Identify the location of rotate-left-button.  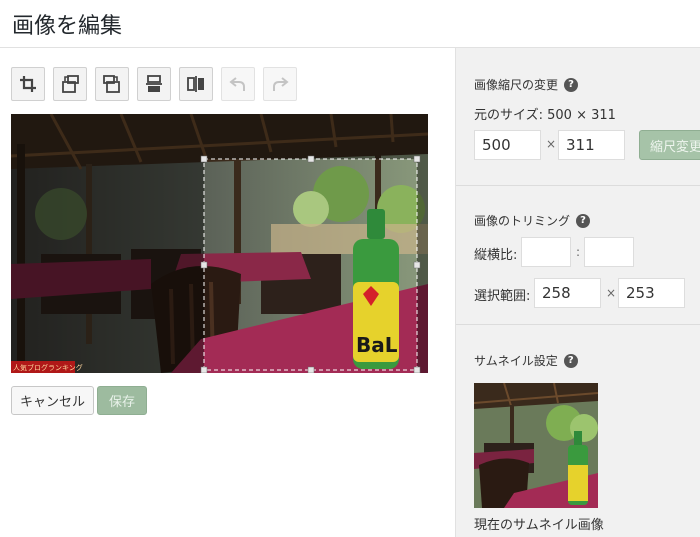
(70, 84).